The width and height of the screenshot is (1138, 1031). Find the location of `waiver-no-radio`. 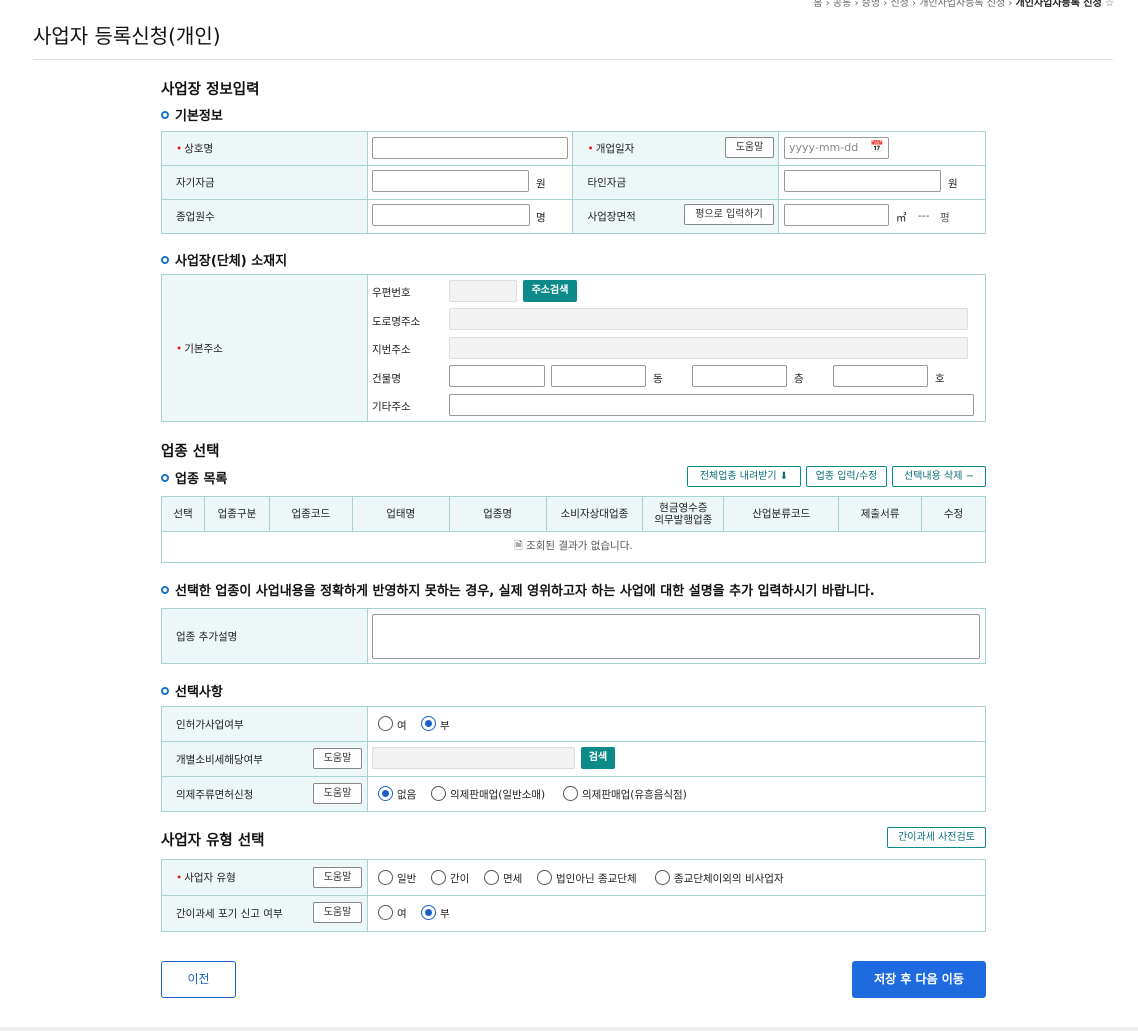

waiver-no-radio is located at coordinates (428, 912).